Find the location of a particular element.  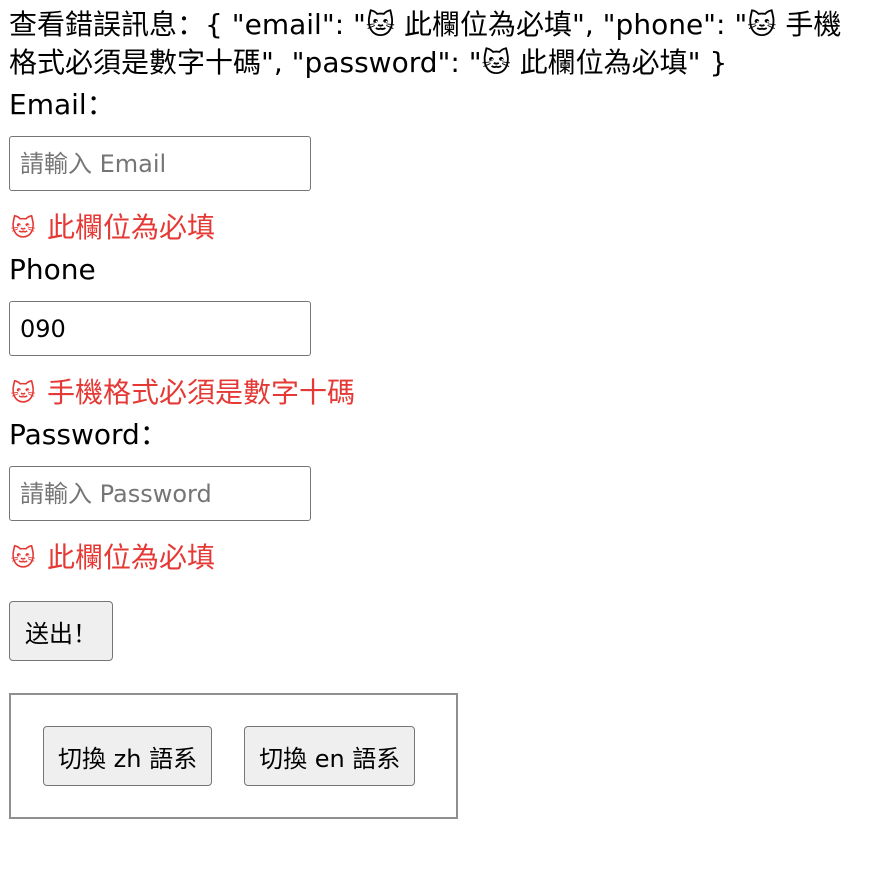

email-input is located at coordinates (160, 163).